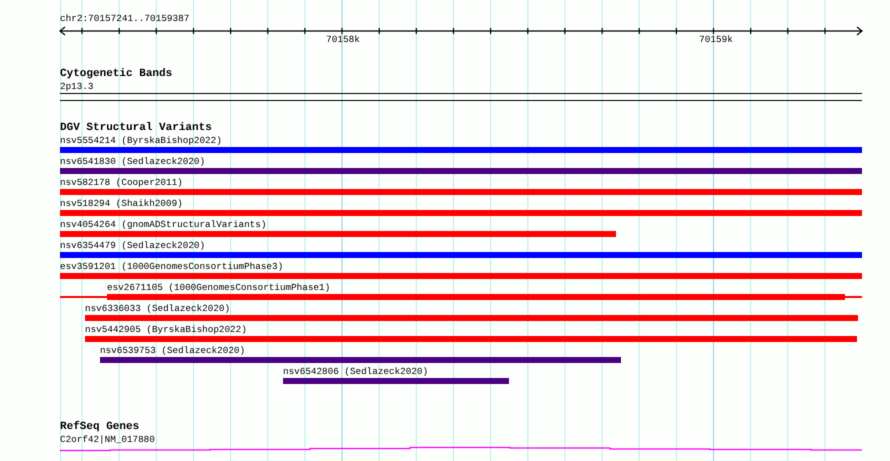  Describe the element at coordinates (172, 266) in the screenshot. I see `variant-label: esv3591201 (1000GenomesConsortiumPhase3)` at that location.